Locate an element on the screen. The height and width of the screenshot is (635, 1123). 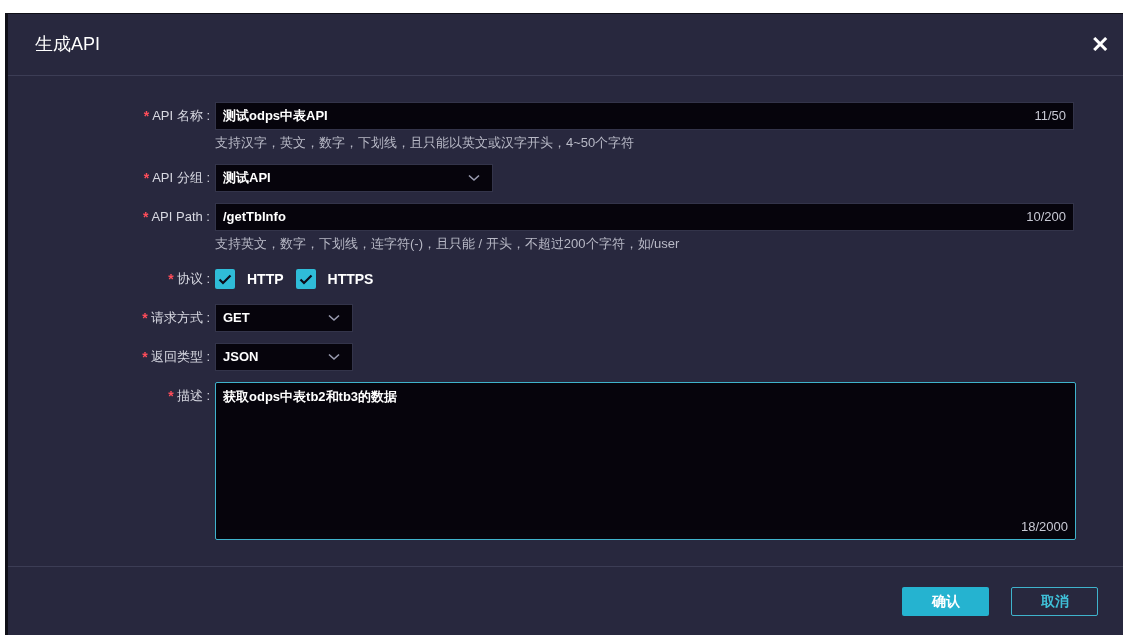
character-counter: 18/2000 is located at coordinates (1044, 526).